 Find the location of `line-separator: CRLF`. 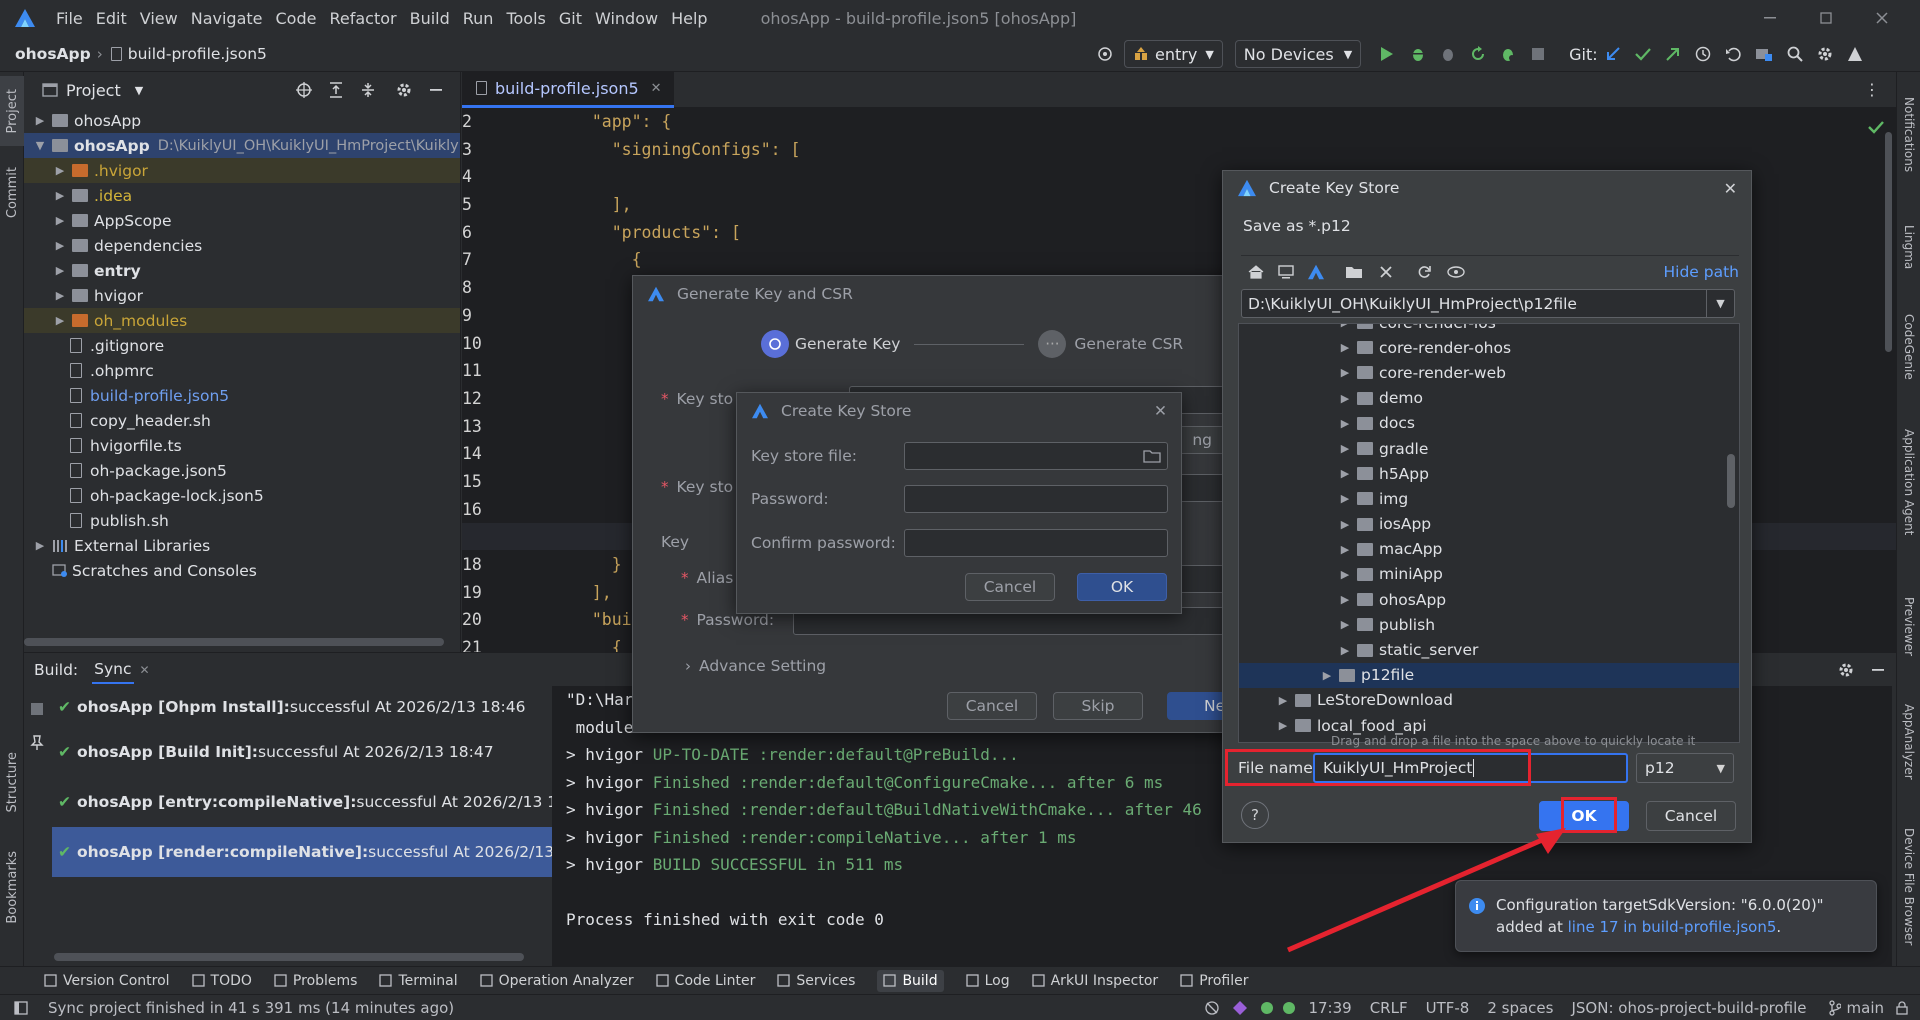

line-separator: CRLF is located at coordinates (1389, 1008).